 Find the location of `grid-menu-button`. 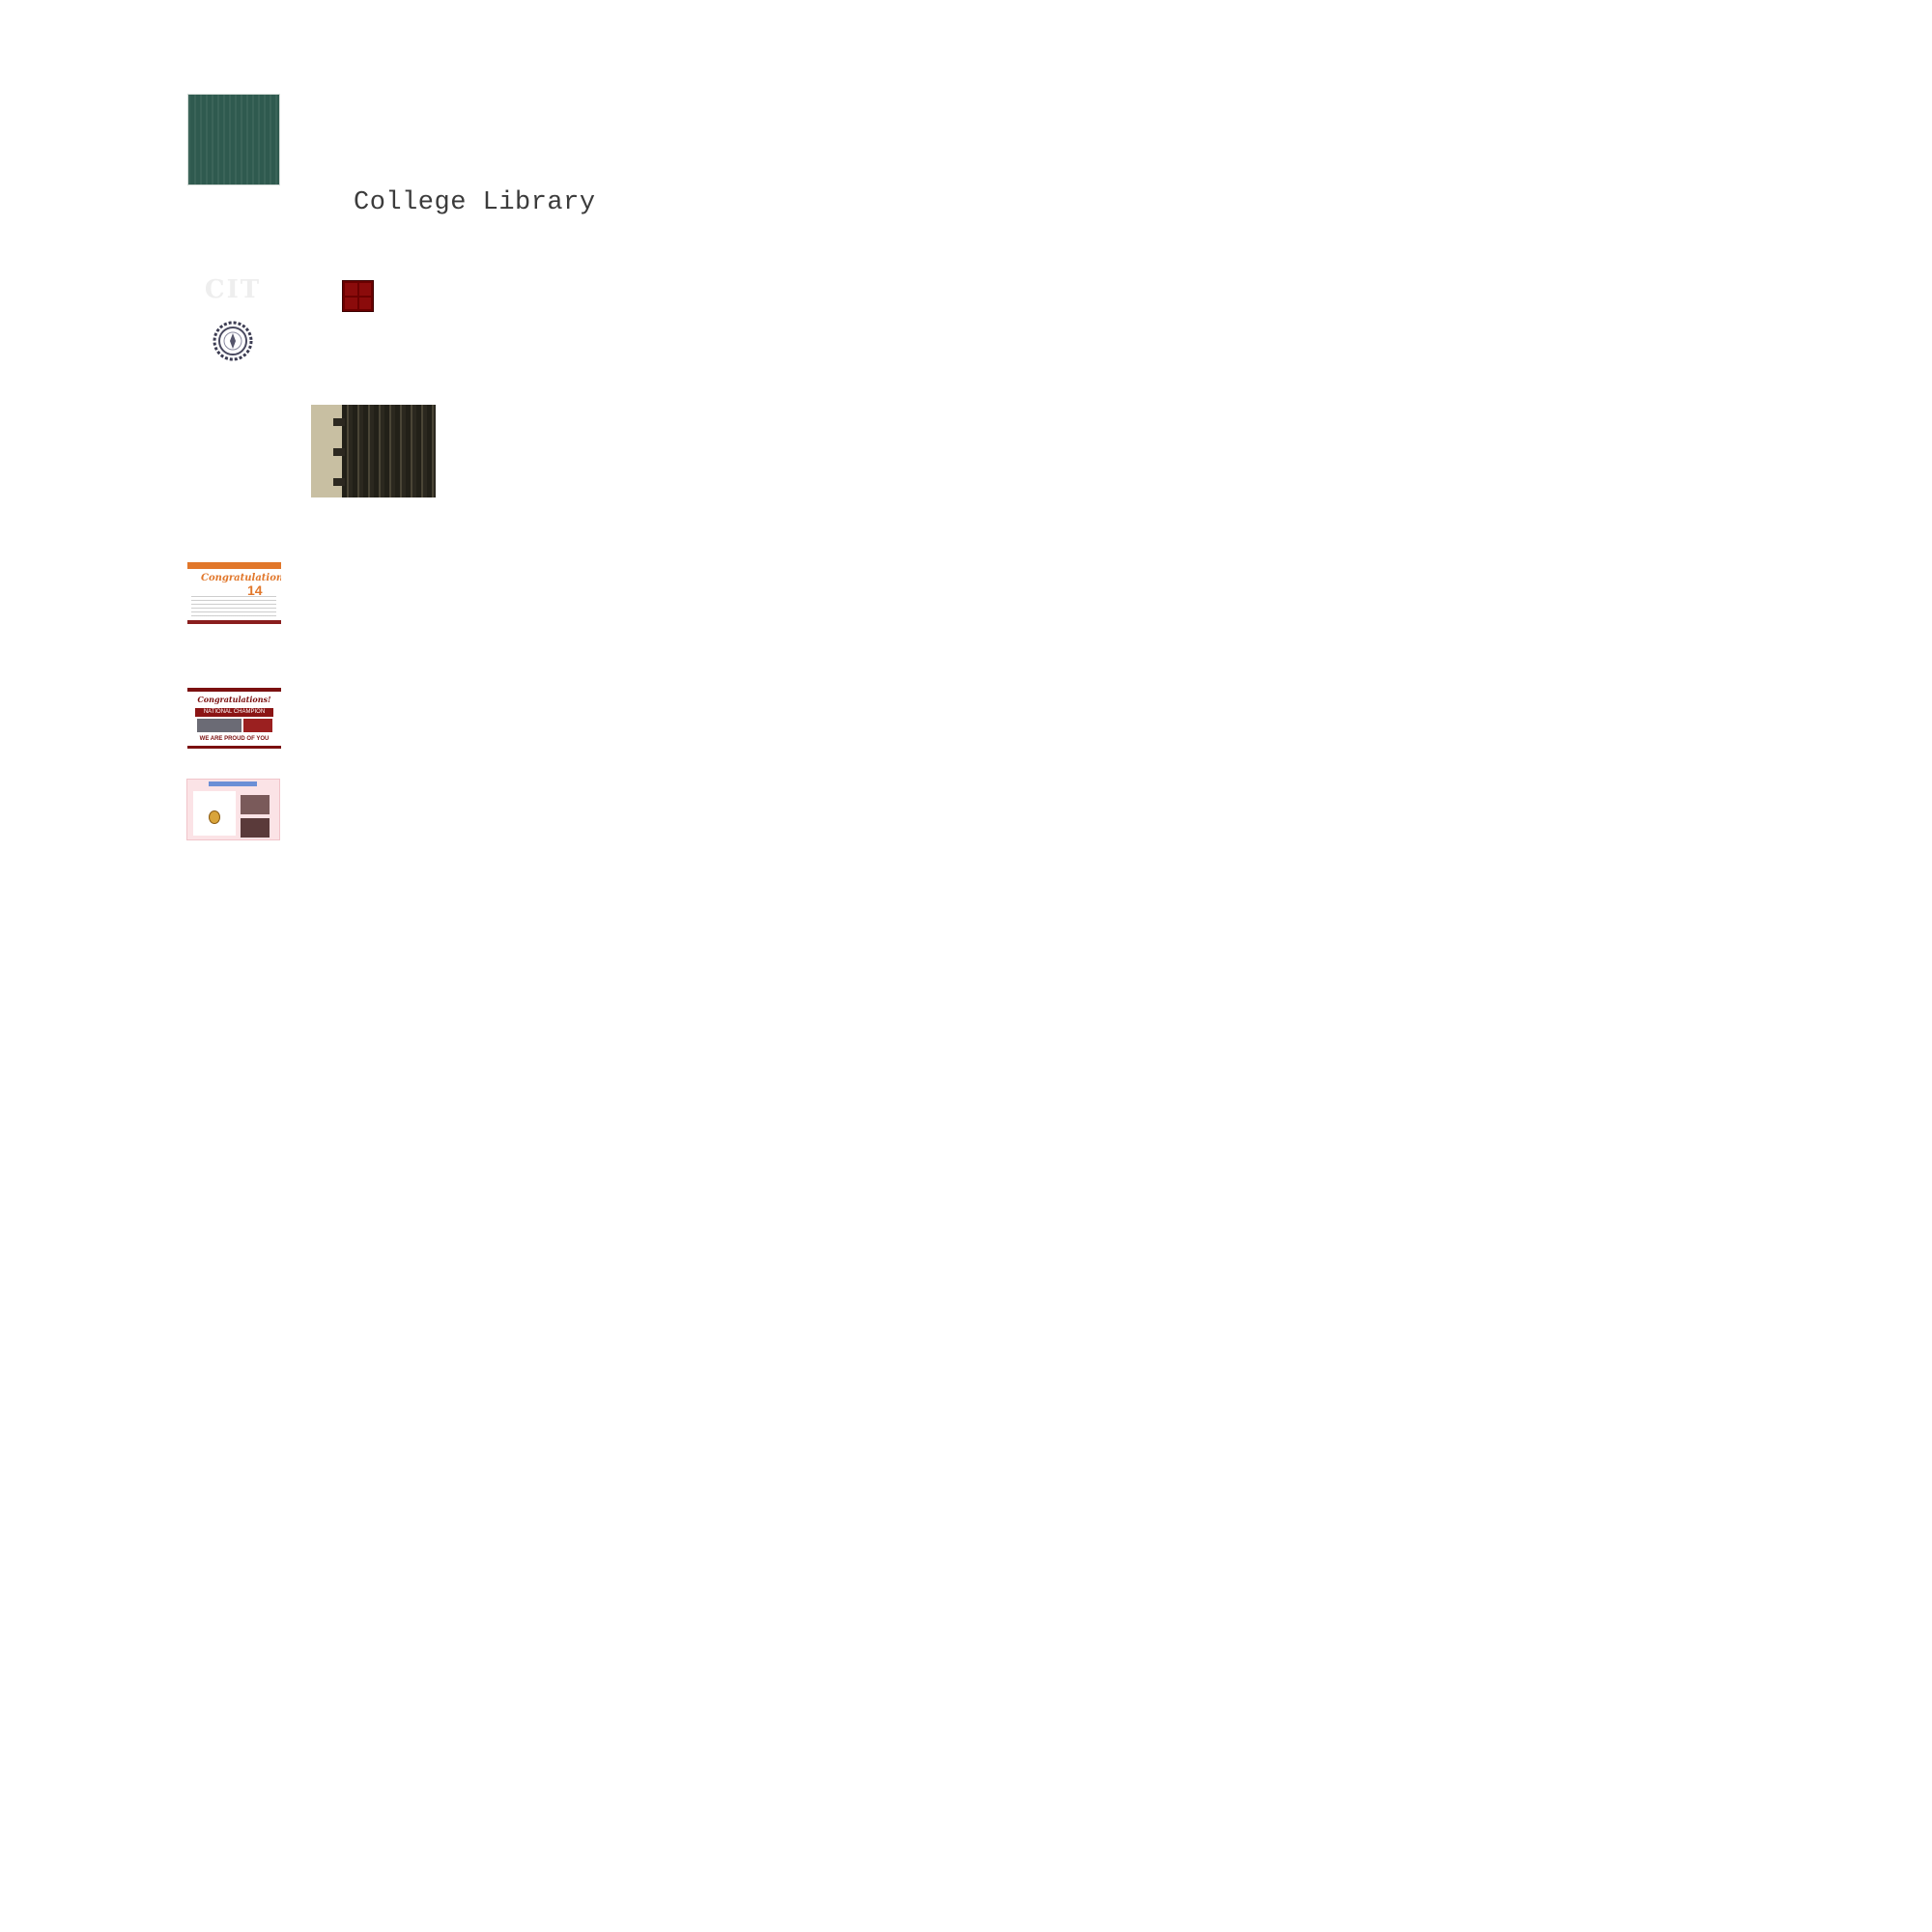

grid-menu-button is located at coordinates (358, 296).